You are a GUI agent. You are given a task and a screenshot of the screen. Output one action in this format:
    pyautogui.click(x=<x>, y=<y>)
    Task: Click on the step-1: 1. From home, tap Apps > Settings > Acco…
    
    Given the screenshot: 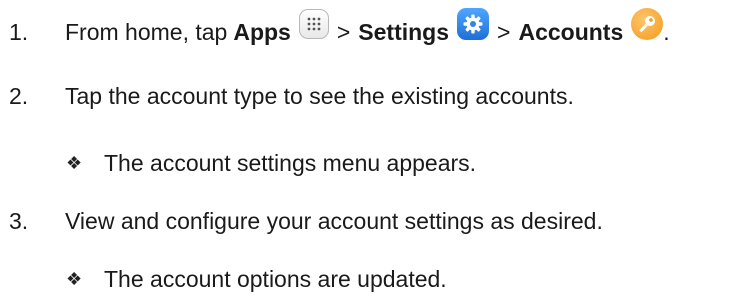 What is the action you would take?
    pyautogui.click(x=339, y=32)
    